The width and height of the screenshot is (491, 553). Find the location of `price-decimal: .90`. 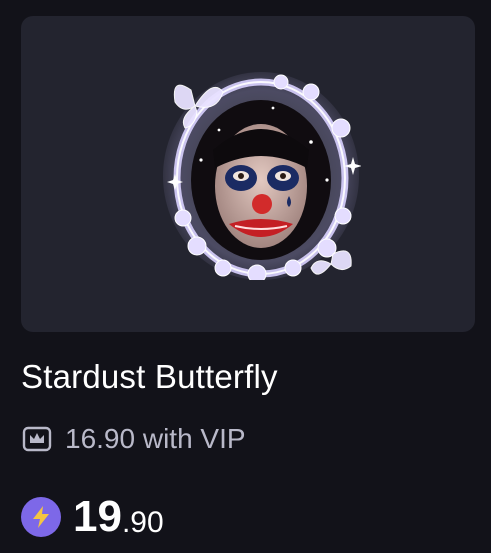

price-decimal: .90 is located at coordinates (142, 522).